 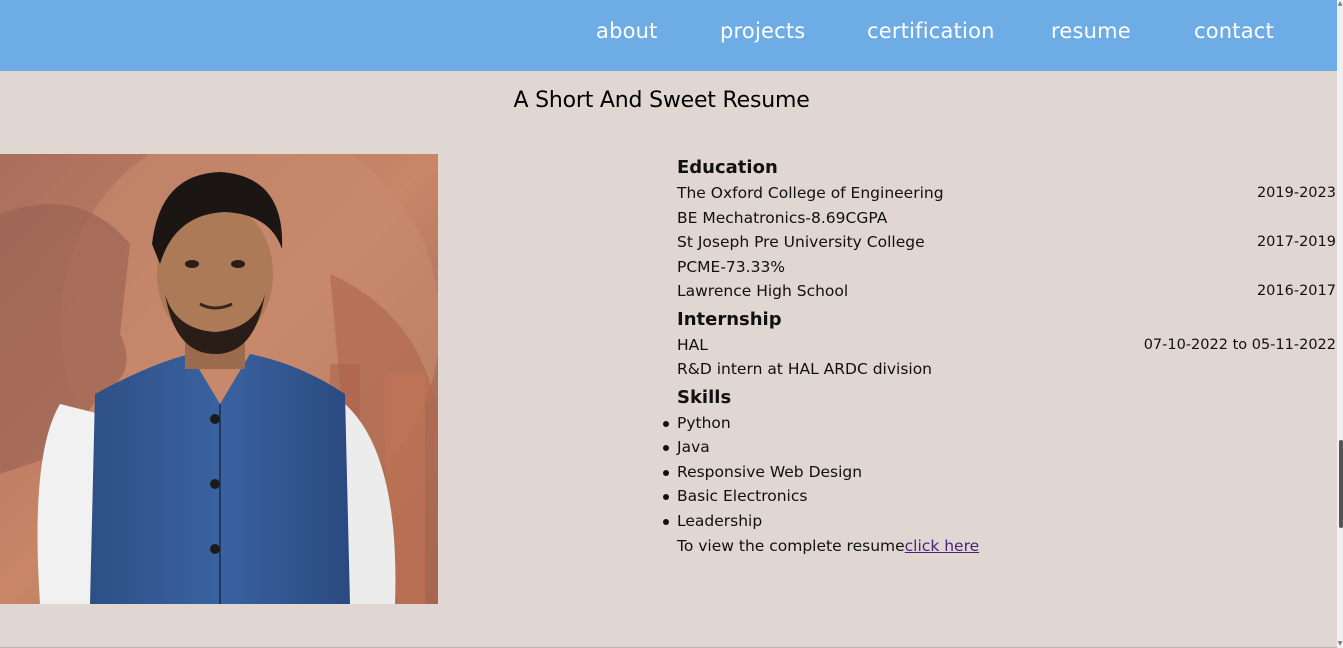 I want to click on skills-heading: Skills, so click(x=704, y=397).